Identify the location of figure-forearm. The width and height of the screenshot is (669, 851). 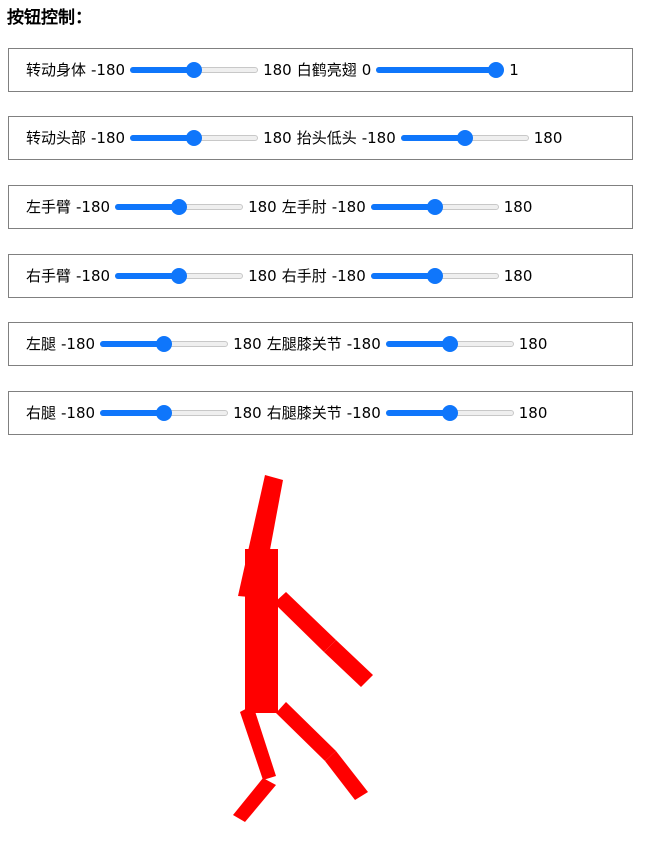
(348, 663).